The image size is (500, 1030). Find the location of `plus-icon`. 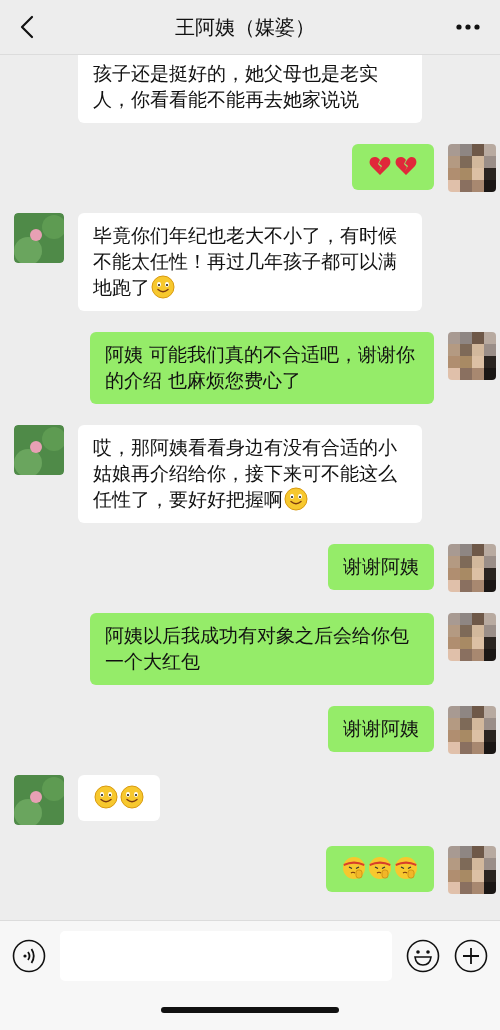

plus-icon is located at coordinates (471, 956).